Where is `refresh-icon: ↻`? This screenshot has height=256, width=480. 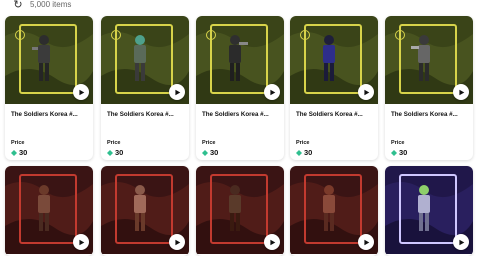 refresh-icon: ↻ is located at coordinates (18, 5).